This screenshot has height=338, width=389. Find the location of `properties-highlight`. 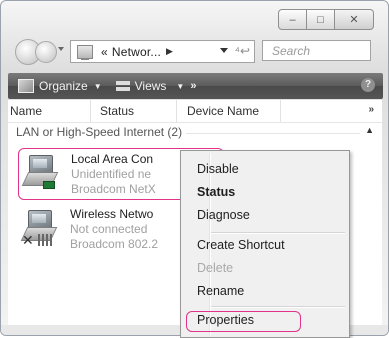

properties-highlight is located at coordinates (243, 321).